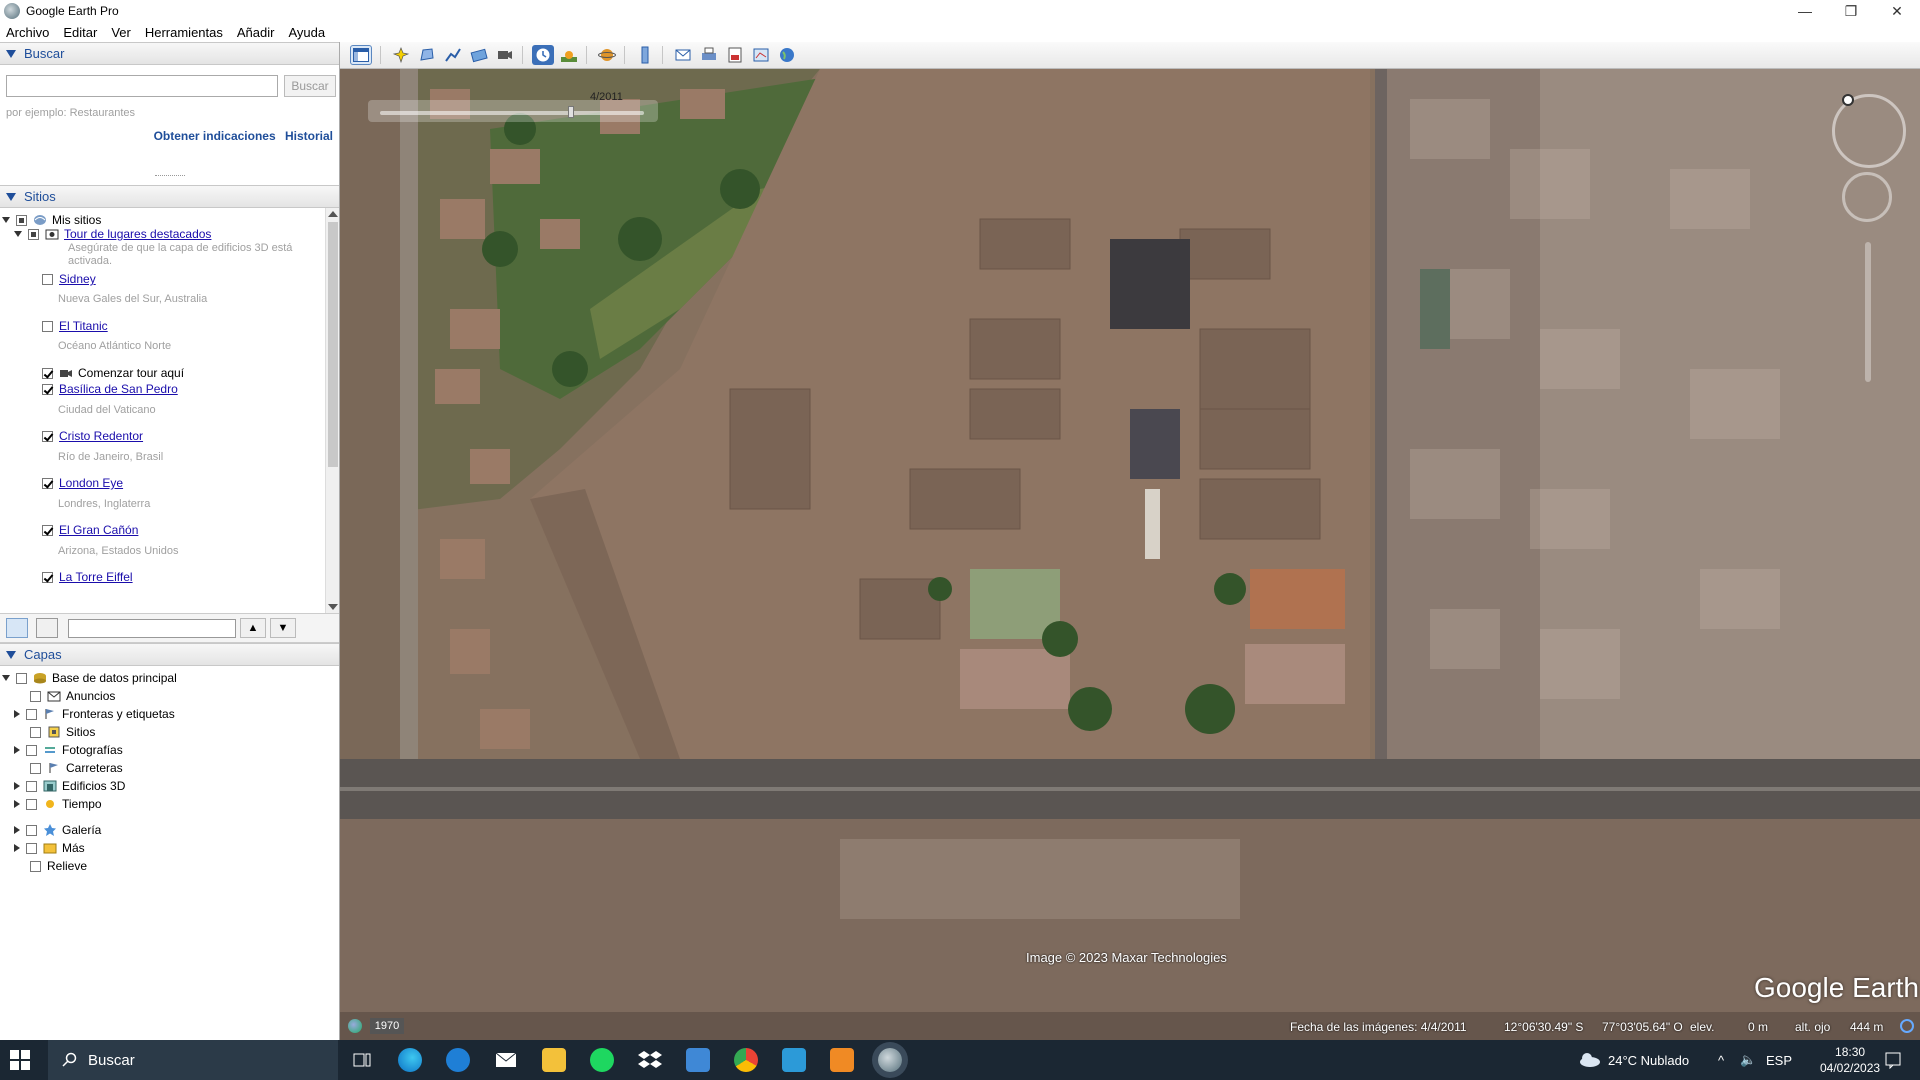 The width and height of the screenshot is (1920, 1080). I want to click on language-indicator: ESP, so click(1779, 1060).